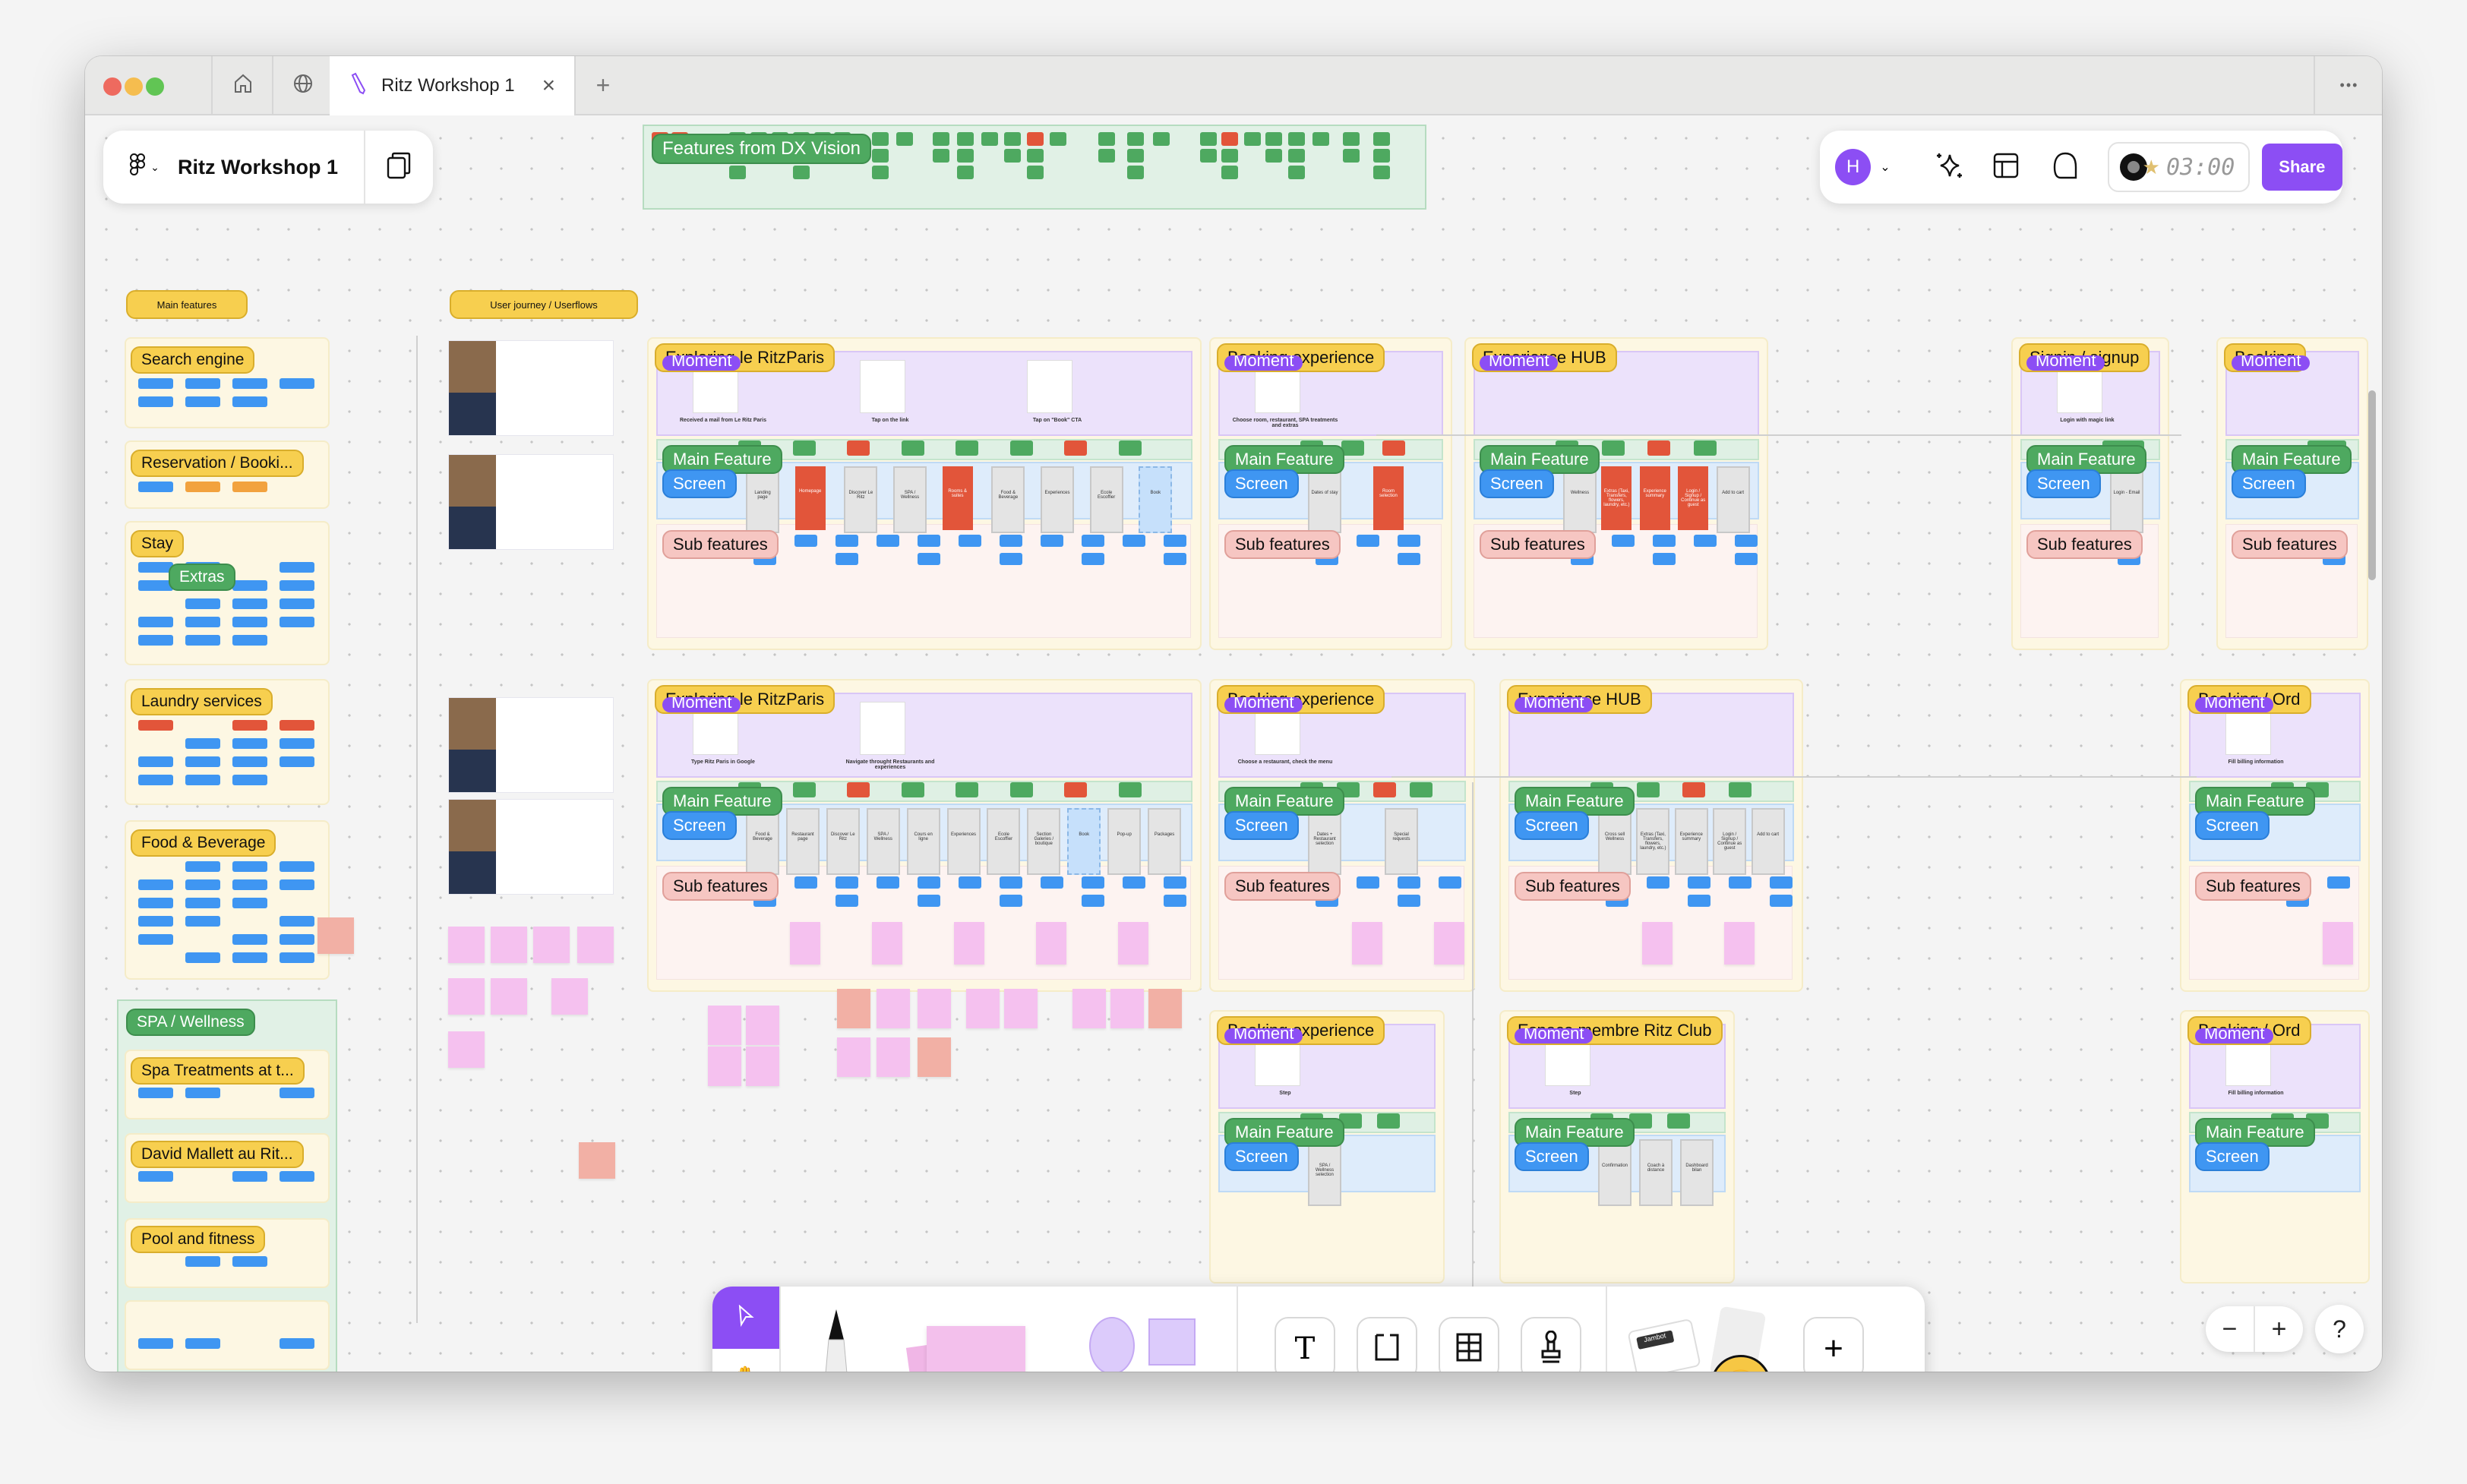  I want to click on more-tools-button: +, so click(1833, 1344).